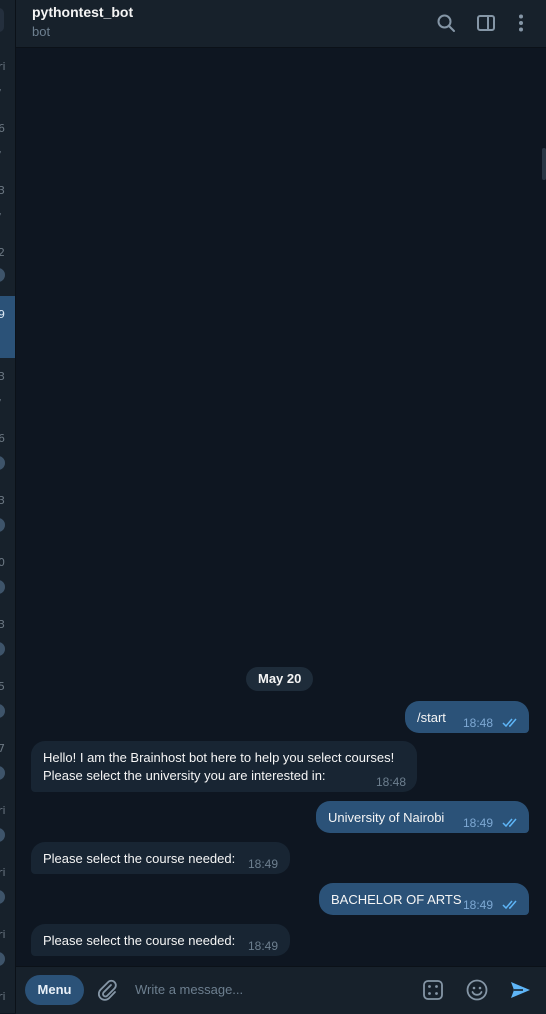 This screenshot has height=1014, width=546. I want to click on message-text: BACHELOR OF ARTS, so click(396, 899).